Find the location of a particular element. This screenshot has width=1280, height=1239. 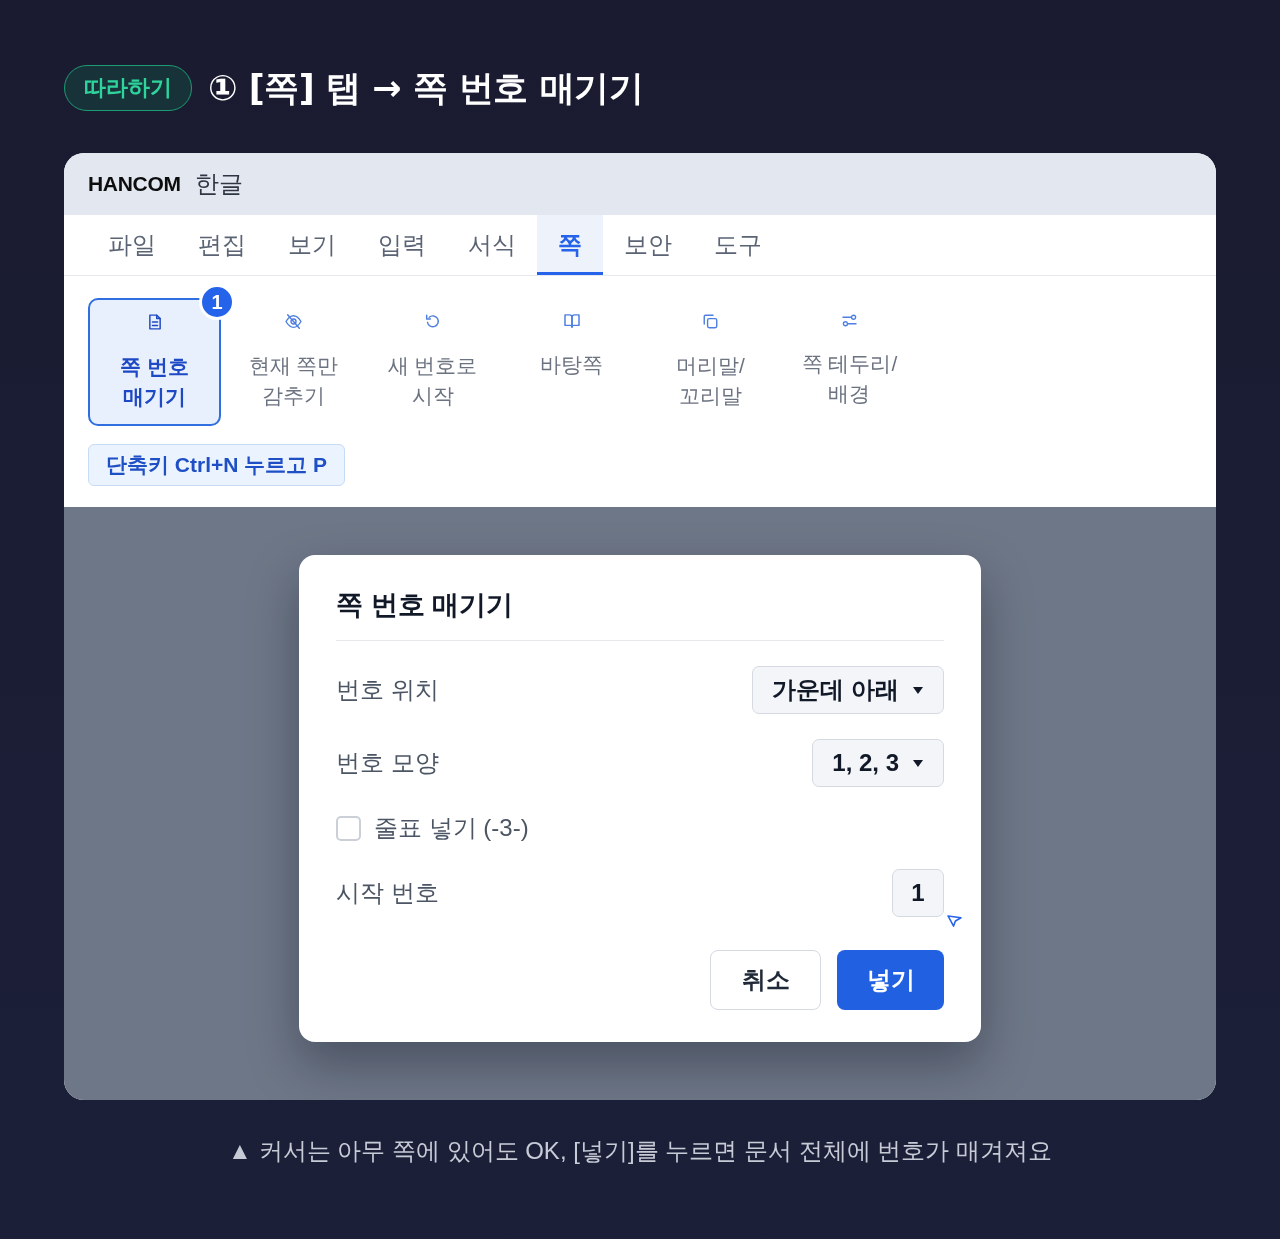

menu-tab: 입력 is located at coordinates (402, 245).